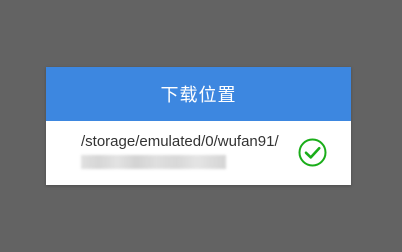 The height and width of the screenshot is (252, 402). I want to click on blurred-secondary-text, so click(153, 162).